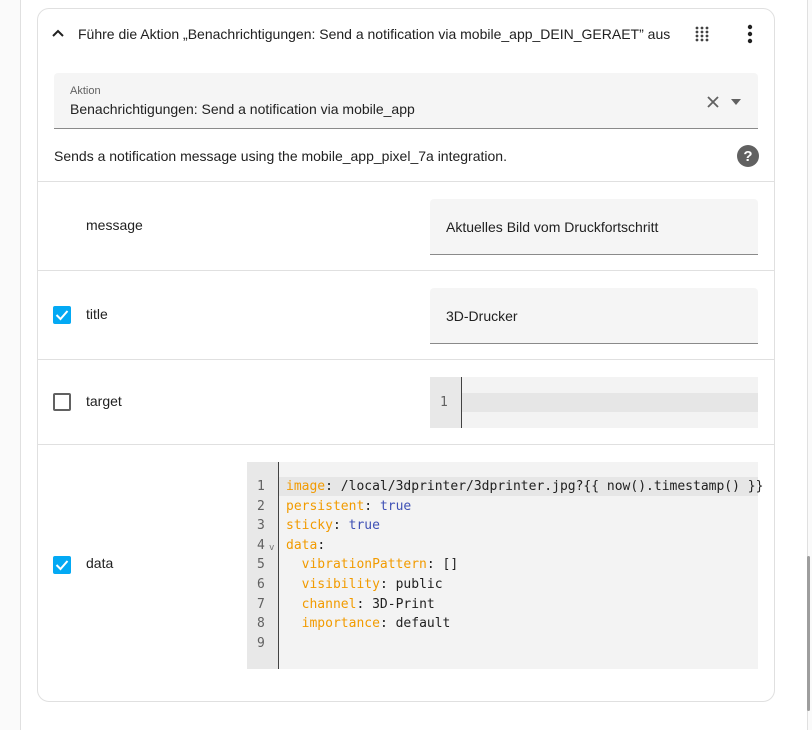  I want to click on code-line: visibility: public, so click(372, 584).